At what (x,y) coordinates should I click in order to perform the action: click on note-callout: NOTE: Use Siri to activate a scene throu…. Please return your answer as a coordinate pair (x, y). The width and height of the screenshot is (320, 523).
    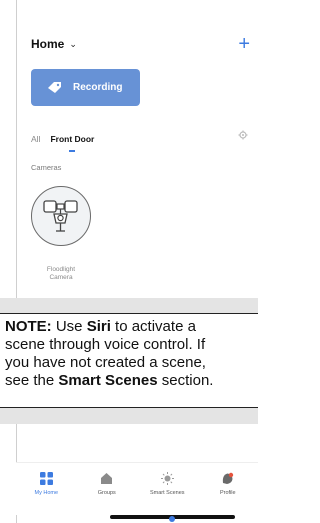
    Looking at the image, I should click on (129, 360).